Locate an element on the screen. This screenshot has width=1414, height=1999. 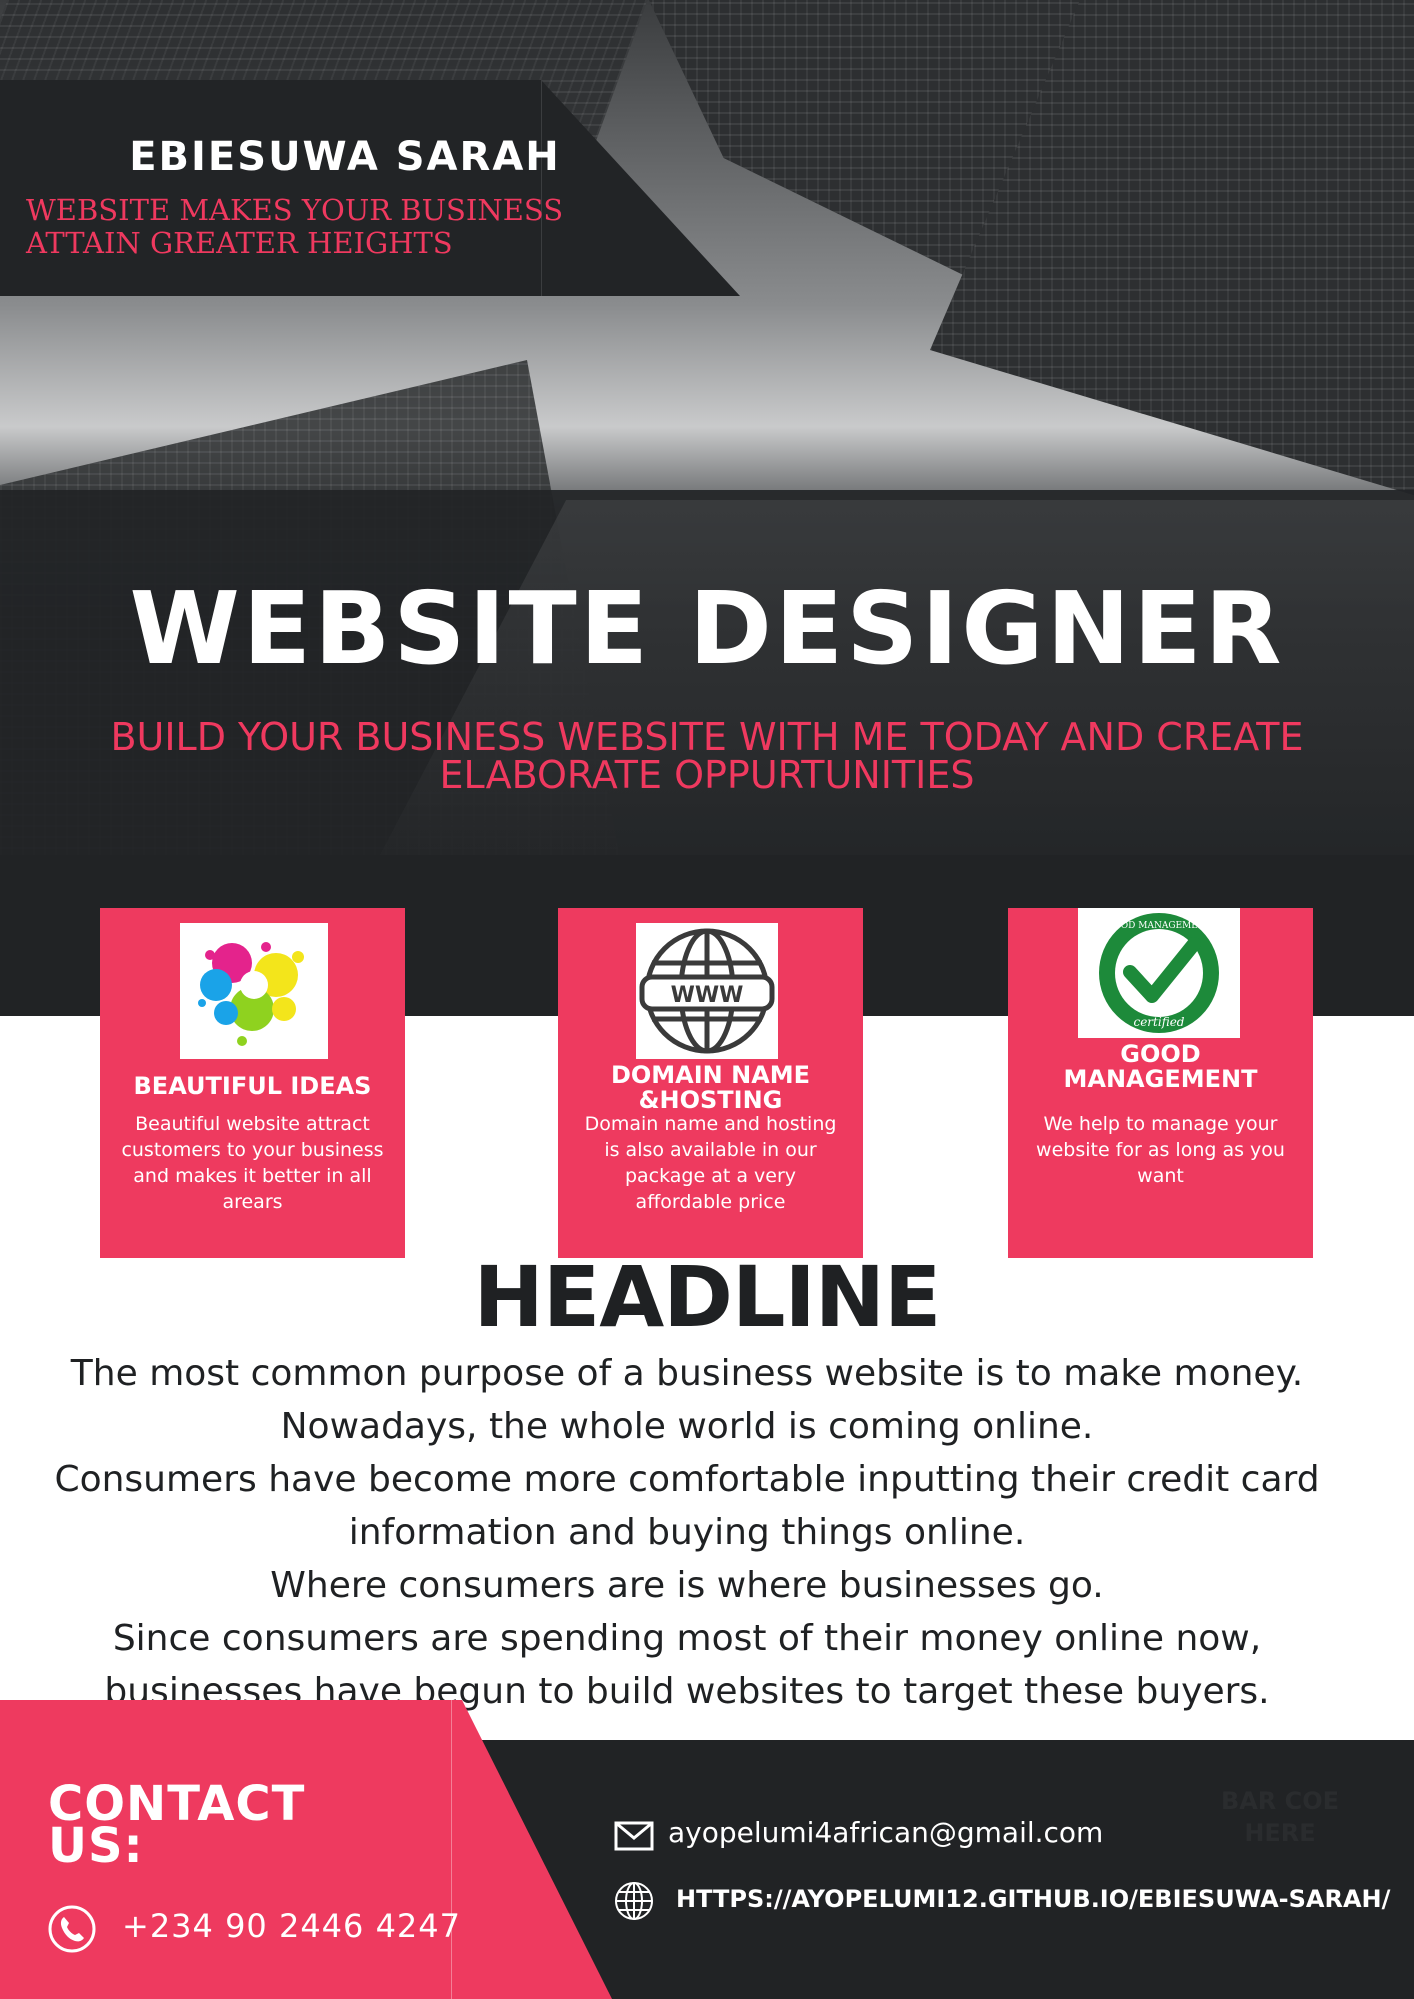
barcode-placeholder: BAR COE HERE is located at coordinates (1280, 1817).